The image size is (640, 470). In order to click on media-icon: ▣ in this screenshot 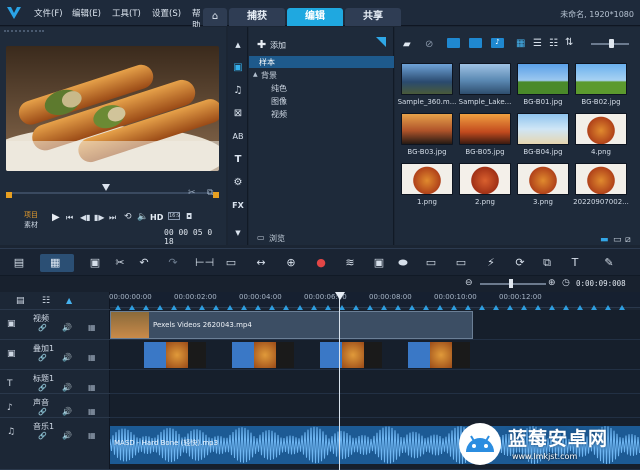, I will do `click(238, 68)`.